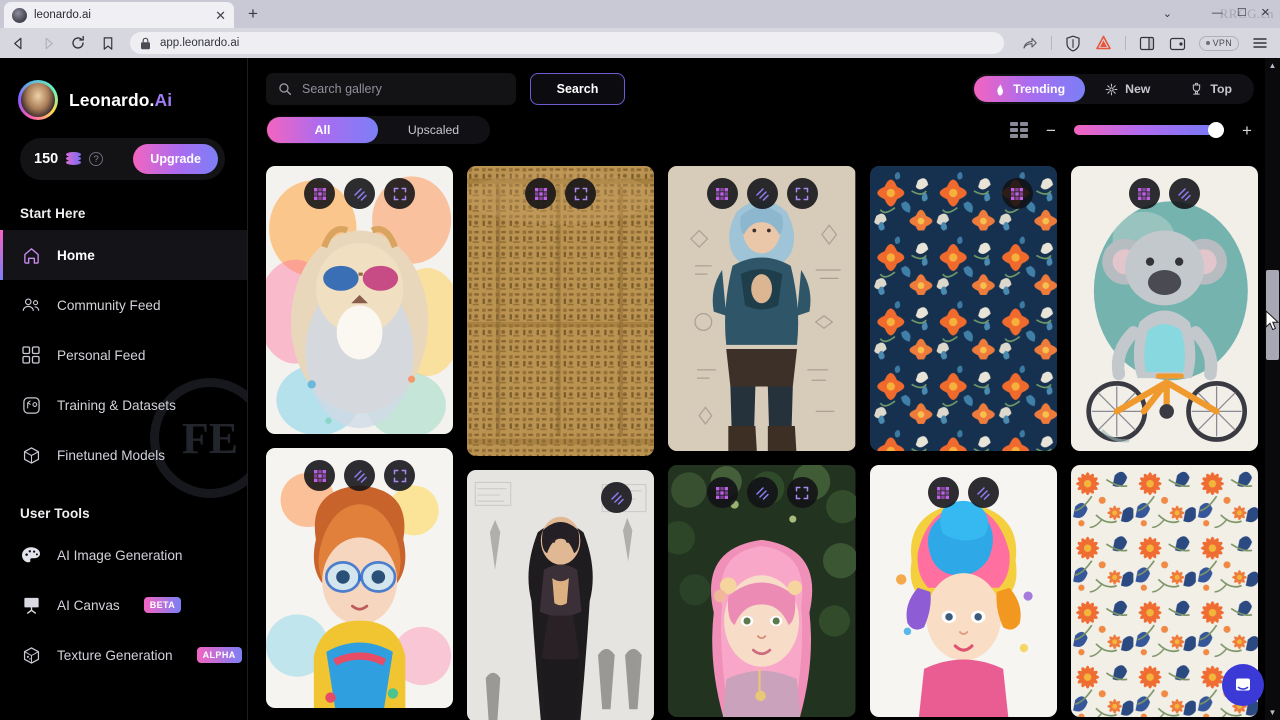 The image size is (1280, 720). I want to click on sidebar-item-personal-feed: Personal Feed, so click(123, 355).